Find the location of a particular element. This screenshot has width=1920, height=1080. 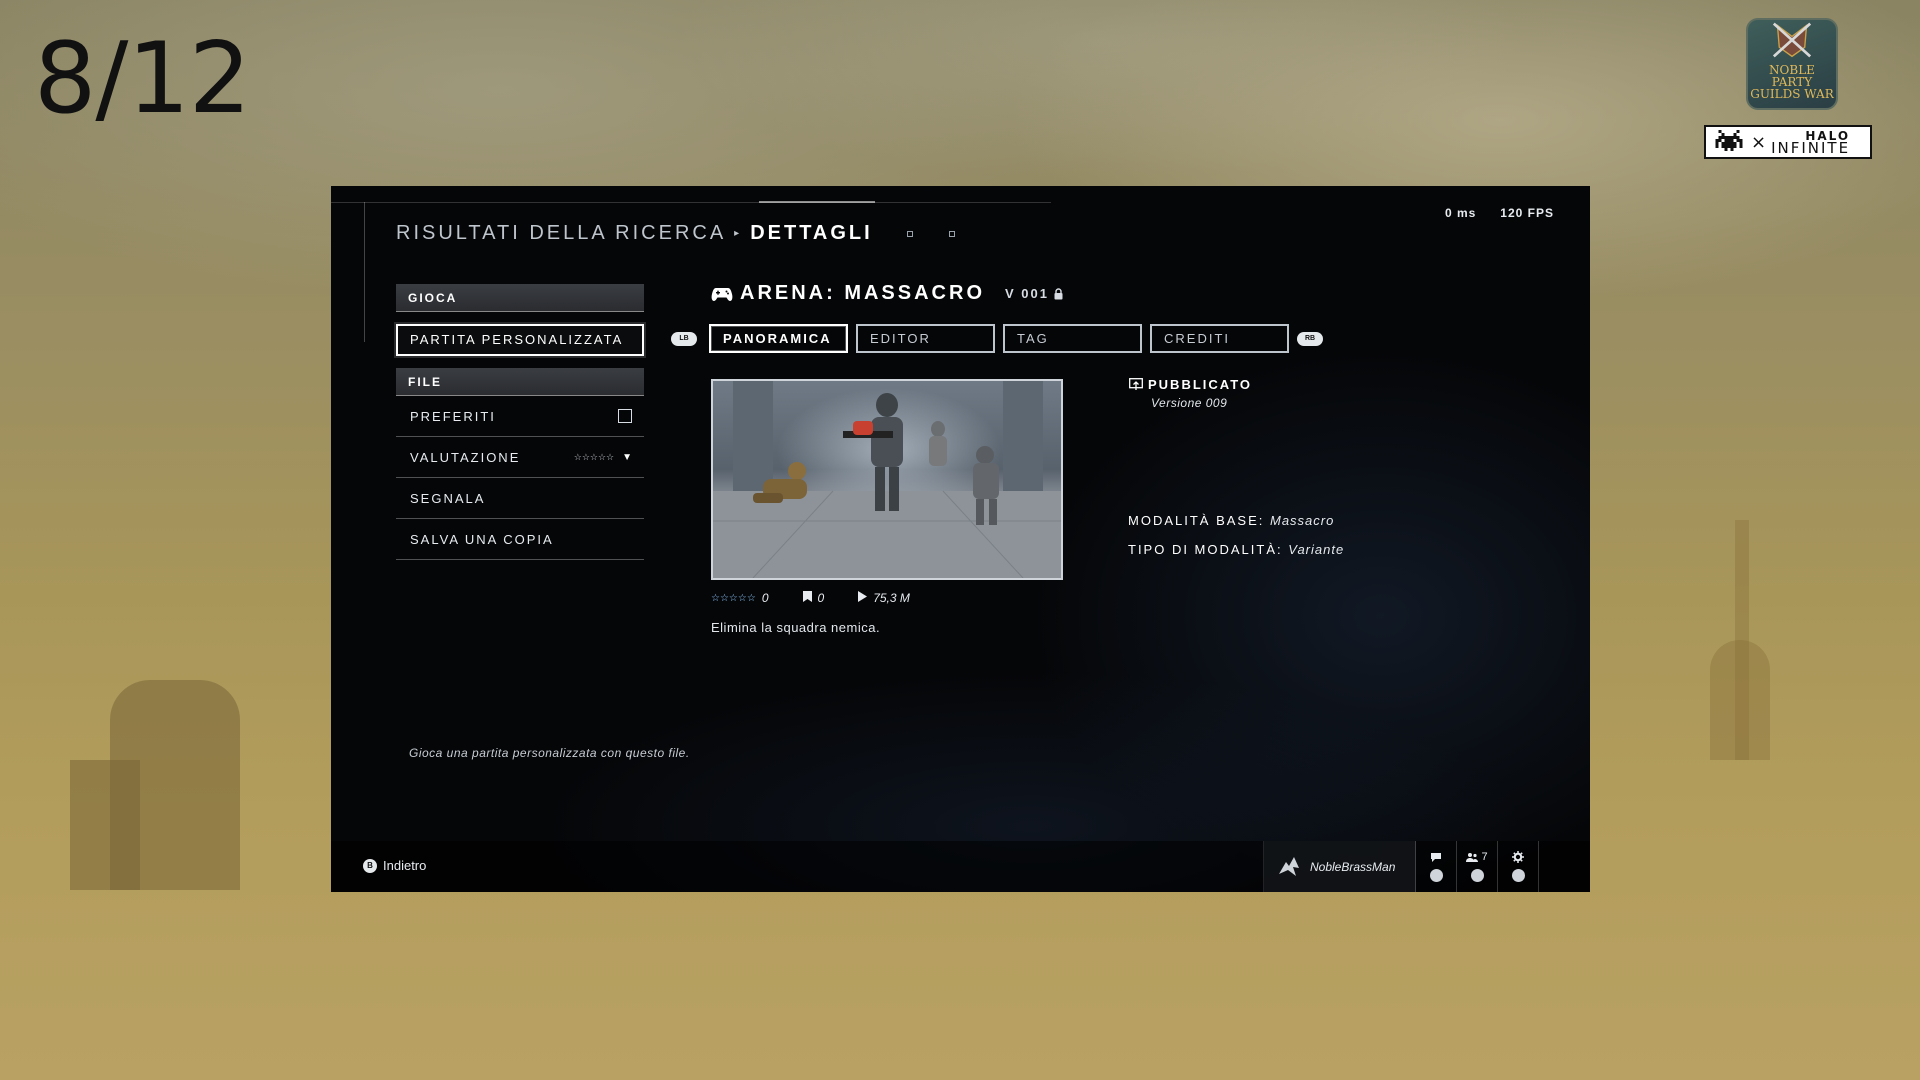

rating-stars: ☆☆☆☆☆ is located at coordinates (594, 456).